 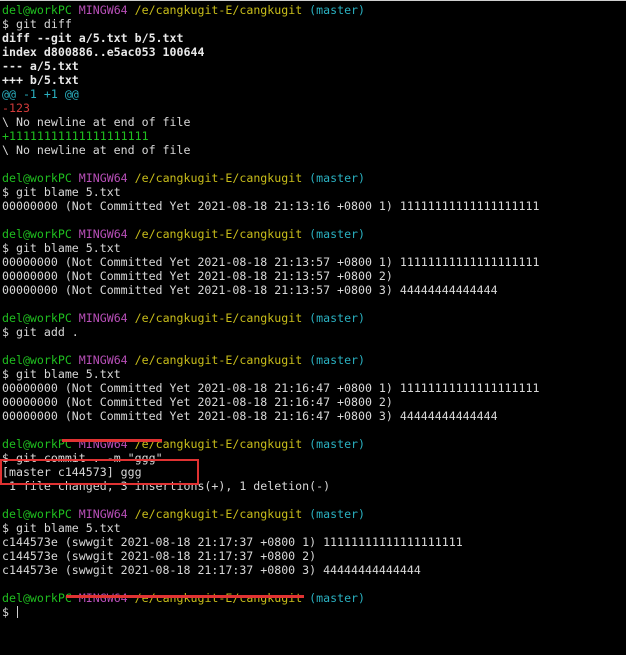 What do you see at coordinates (17, 612) in the screenshot?
I see `text-cursor` at bounding box center [17, 612].